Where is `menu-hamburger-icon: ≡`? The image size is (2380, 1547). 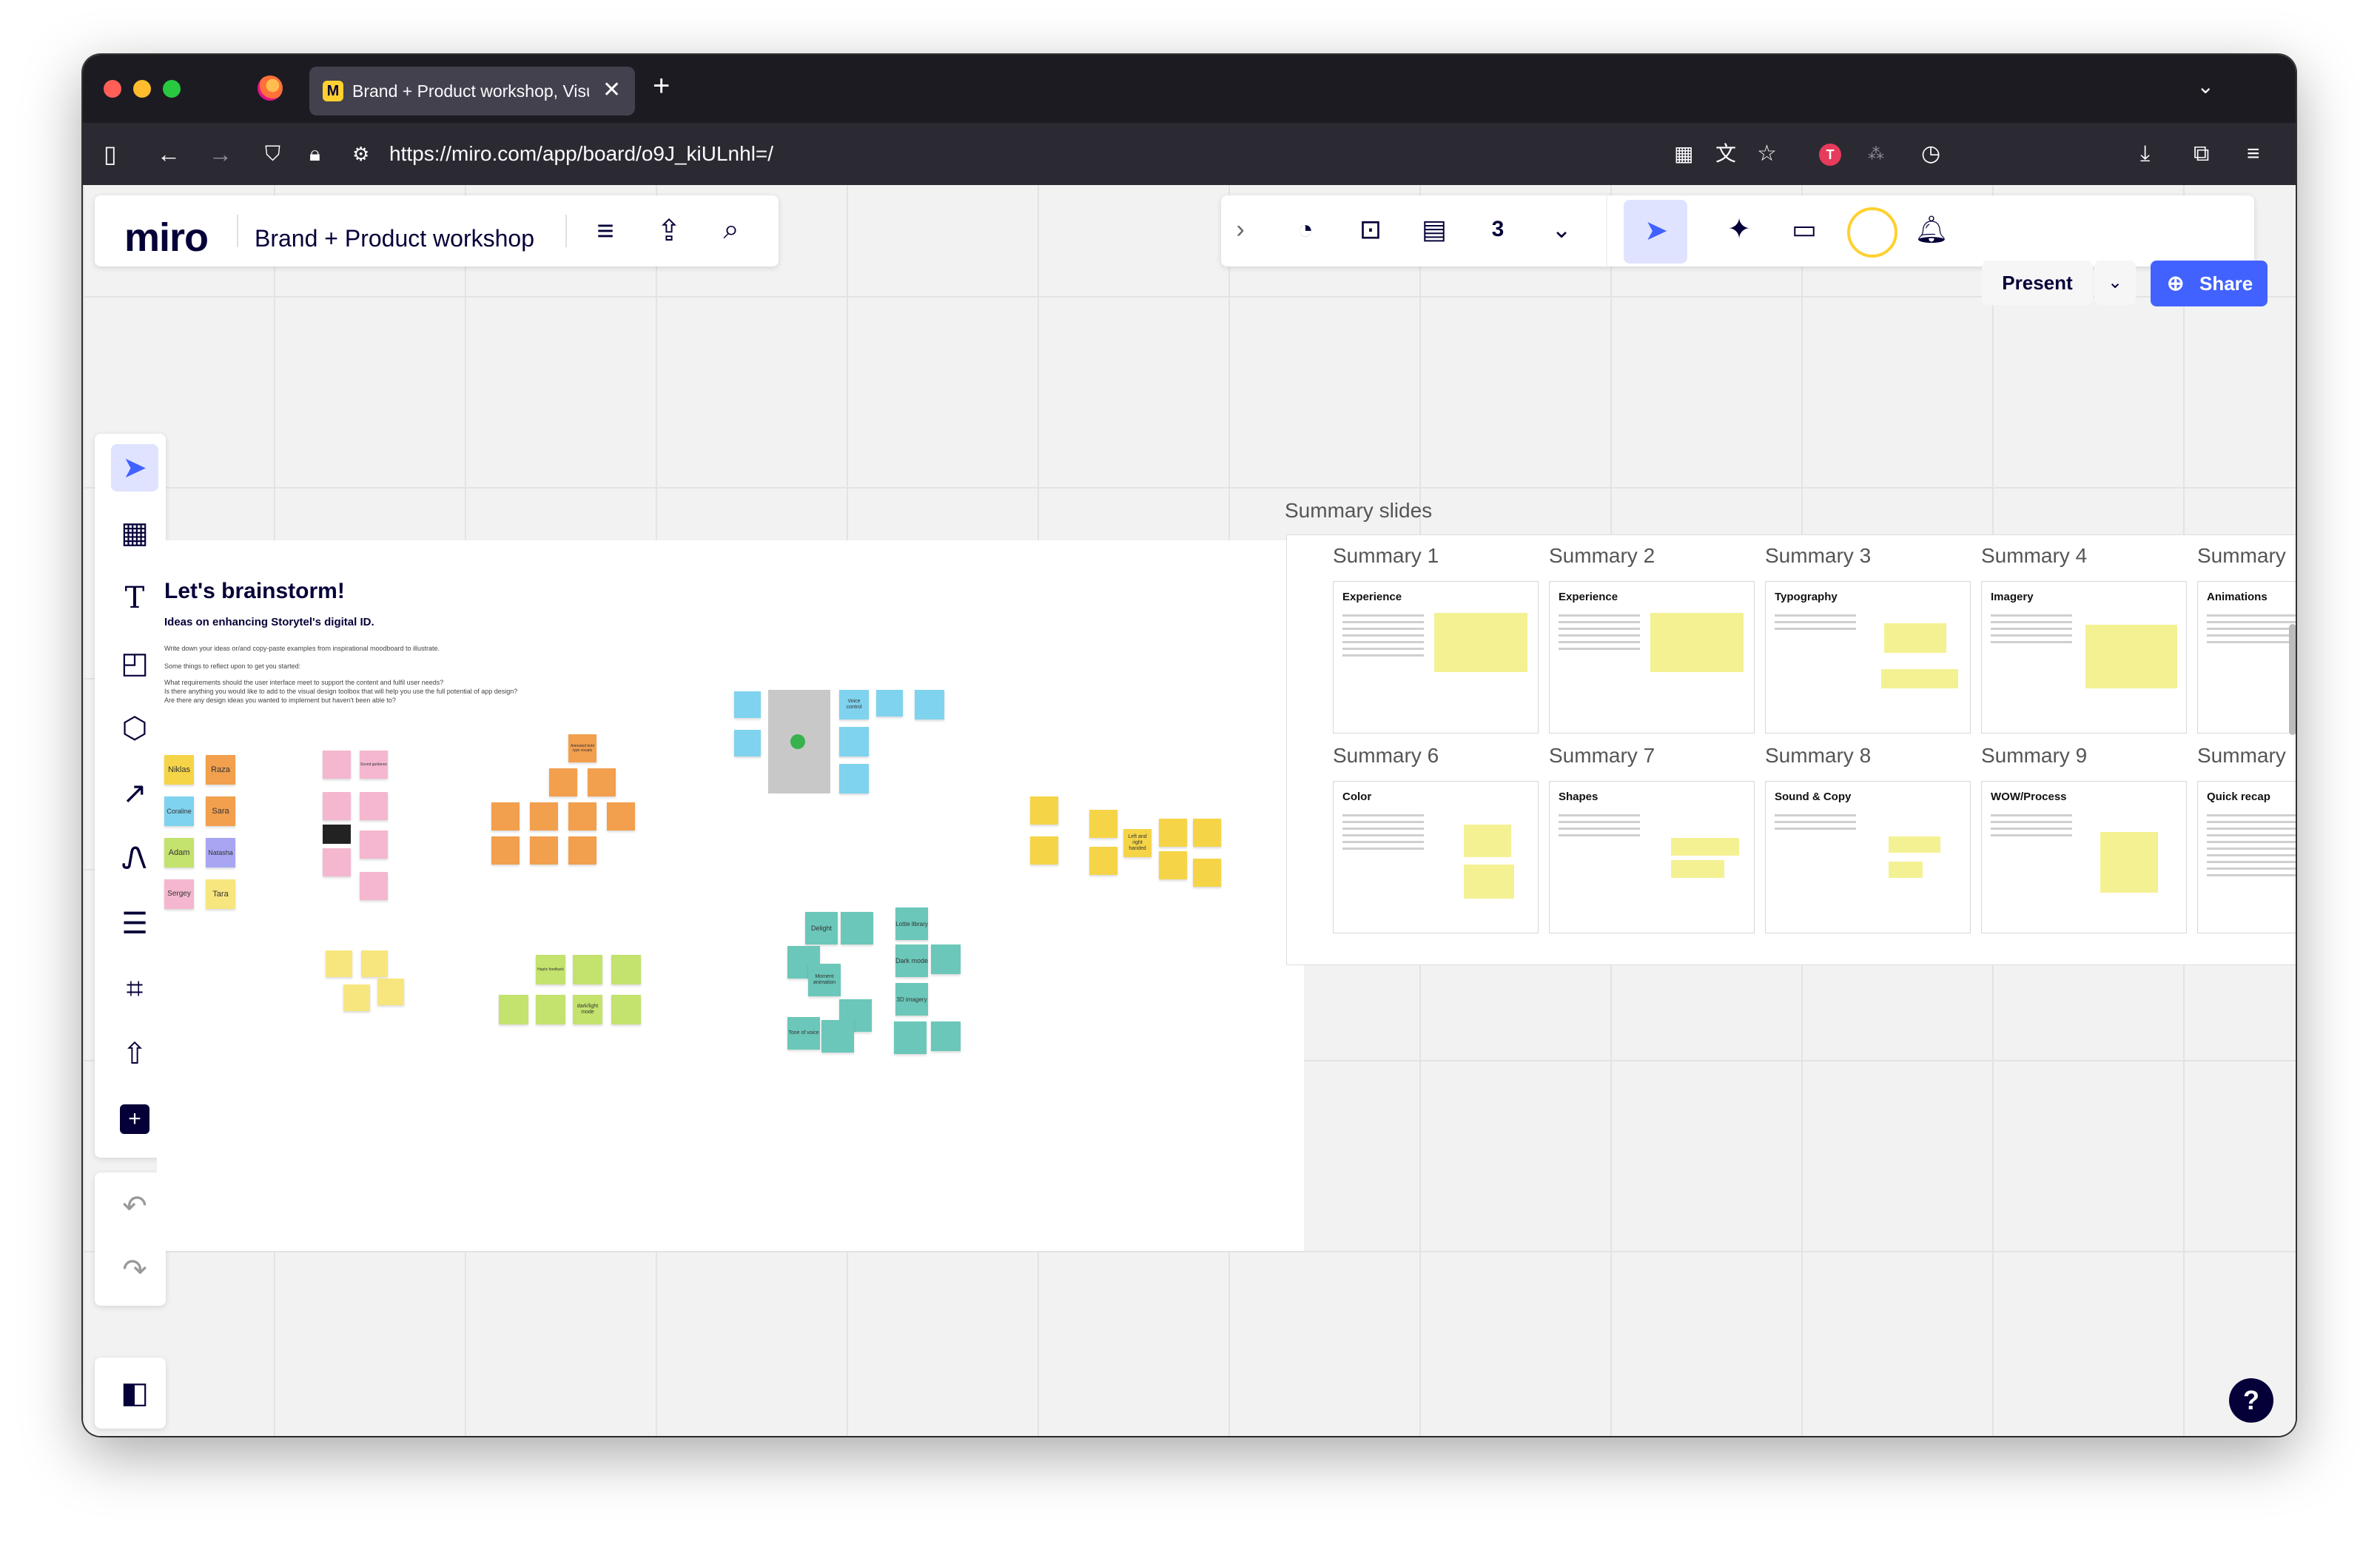 menu-hamburger-icon: ≡ is located at coordinates (2254, 154).